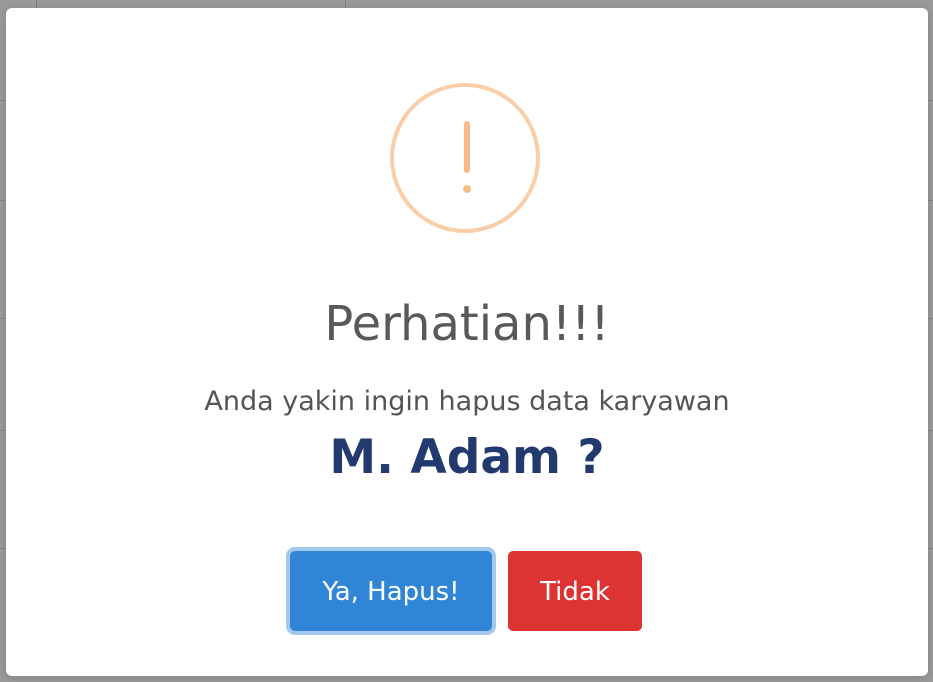  What do you see at coordinates (467, 189) in the screenshot?
I see `warning-icon-dot` at bounding box center [467, 189].